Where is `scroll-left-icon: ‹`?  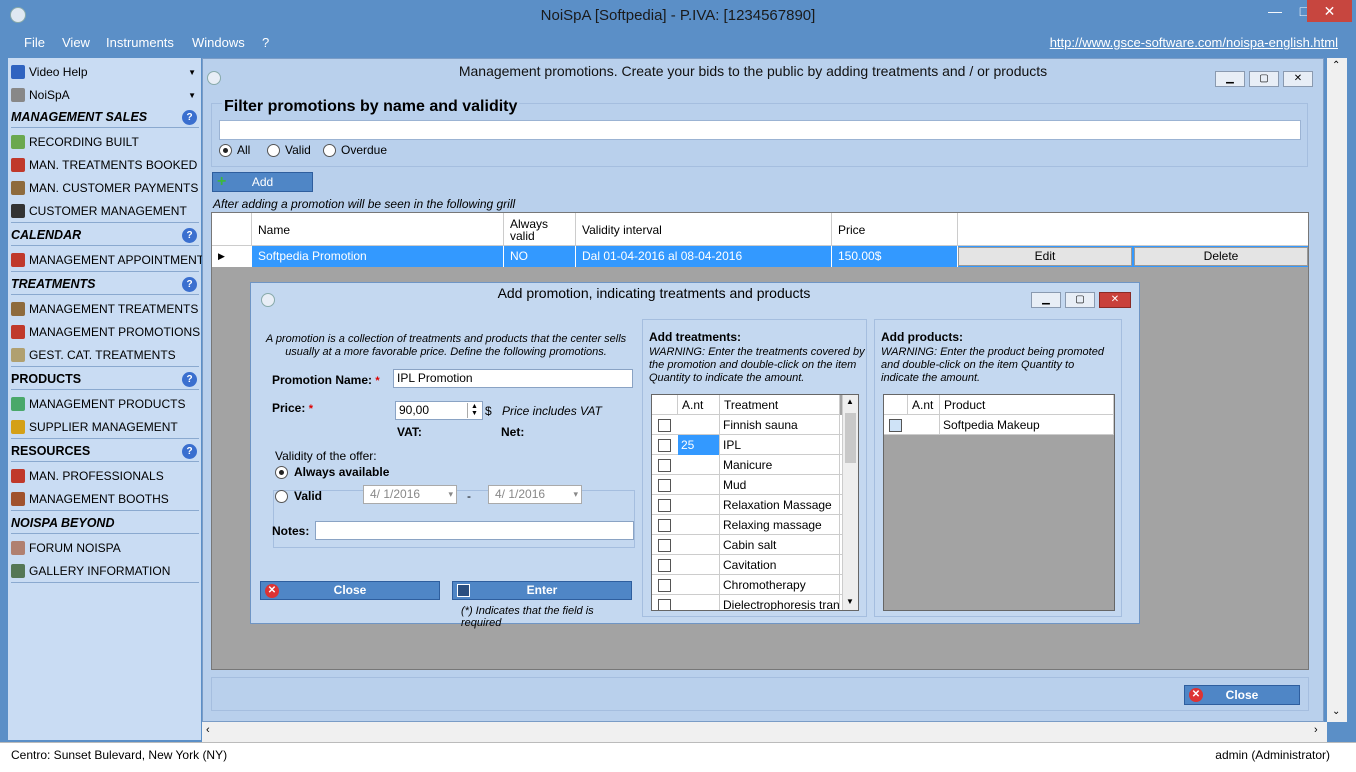 scroll-left-icon: ‹ is located at coordinates (208, 730).